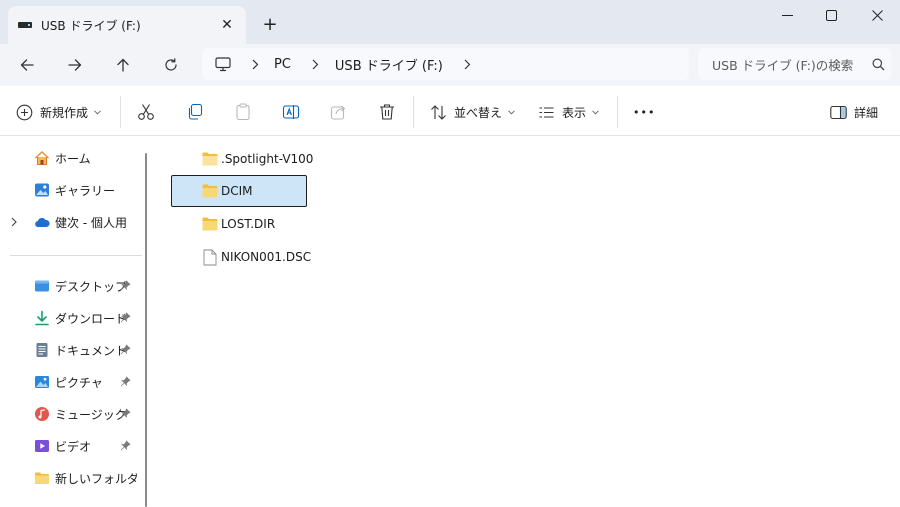 This screenshot has height=507, width=900. I want to click on sidebar-item-videos: ビデオ, so click(72, 446).